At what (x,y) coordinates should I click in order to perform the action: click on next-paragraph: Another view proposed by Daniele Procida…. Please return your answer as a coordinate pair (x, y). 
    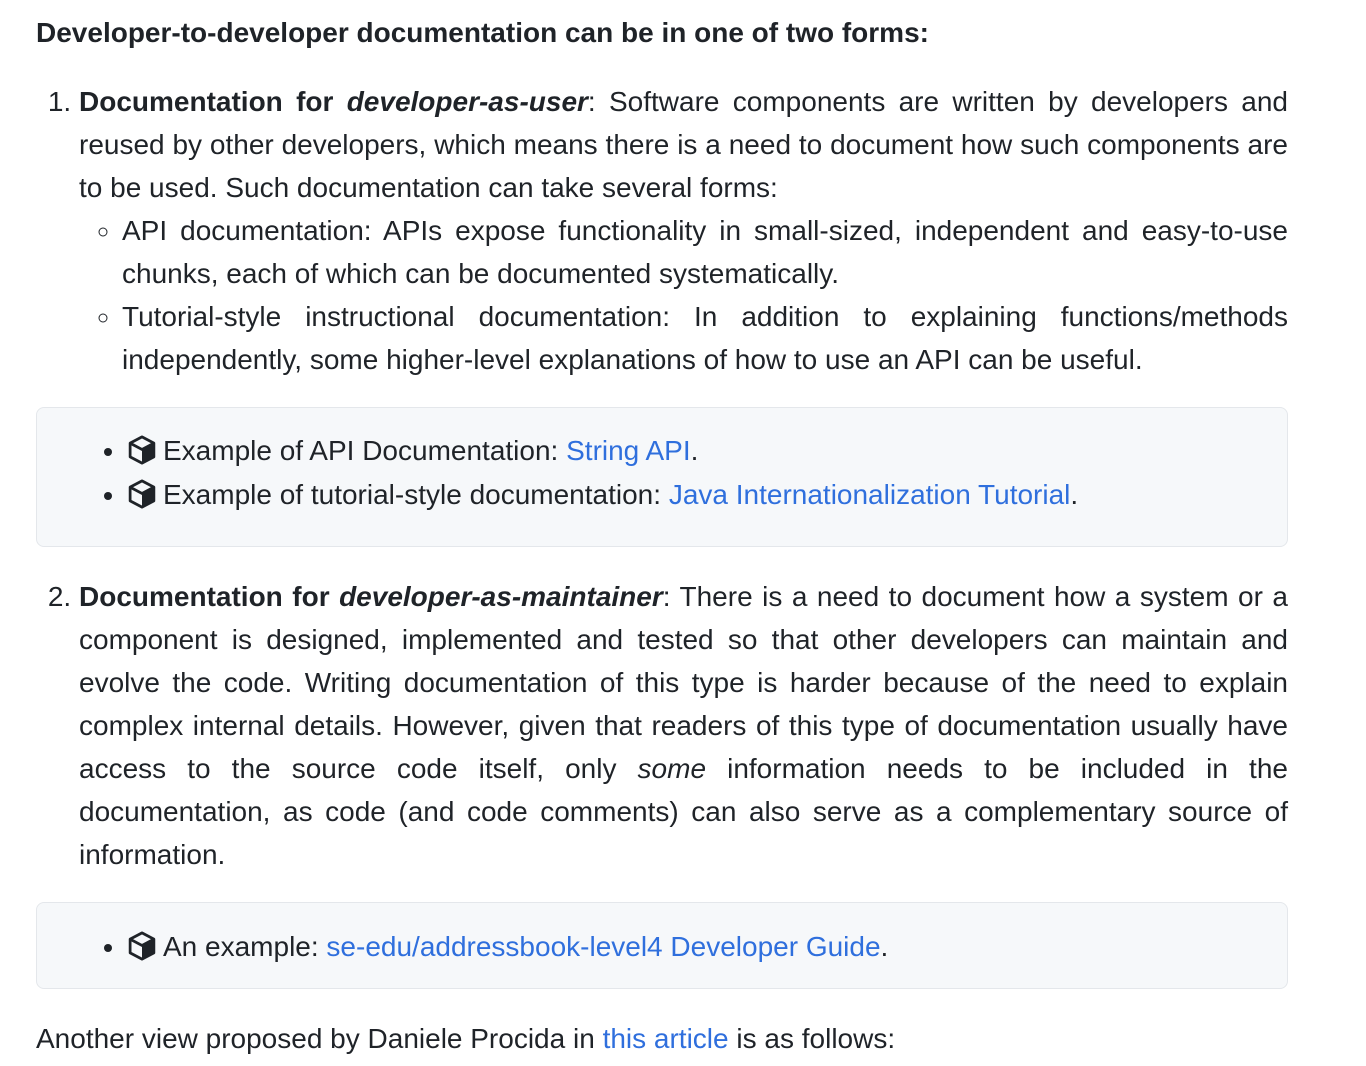
    Looking at the image, I should click on (662, 1038).